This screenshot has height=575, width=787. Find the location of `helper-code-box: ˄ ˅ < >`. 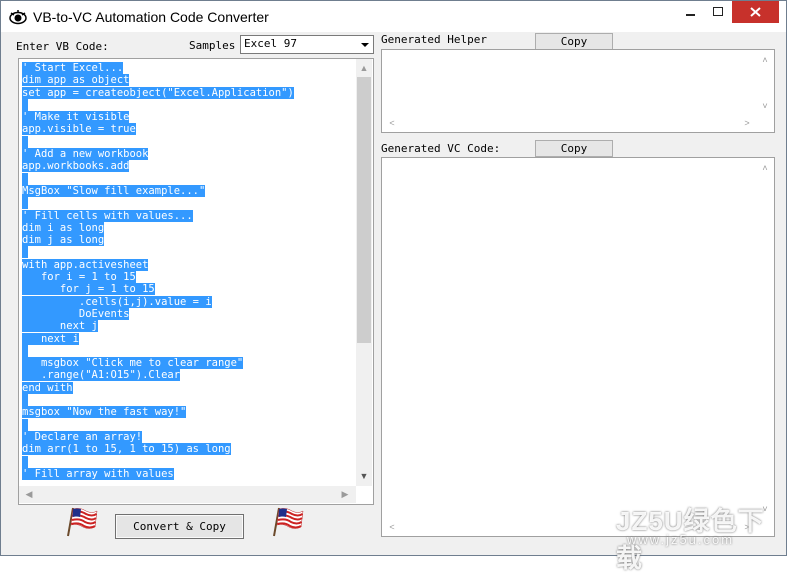

helper-code-box: ˄ ˅ < > is located at coordinates (578, 91).